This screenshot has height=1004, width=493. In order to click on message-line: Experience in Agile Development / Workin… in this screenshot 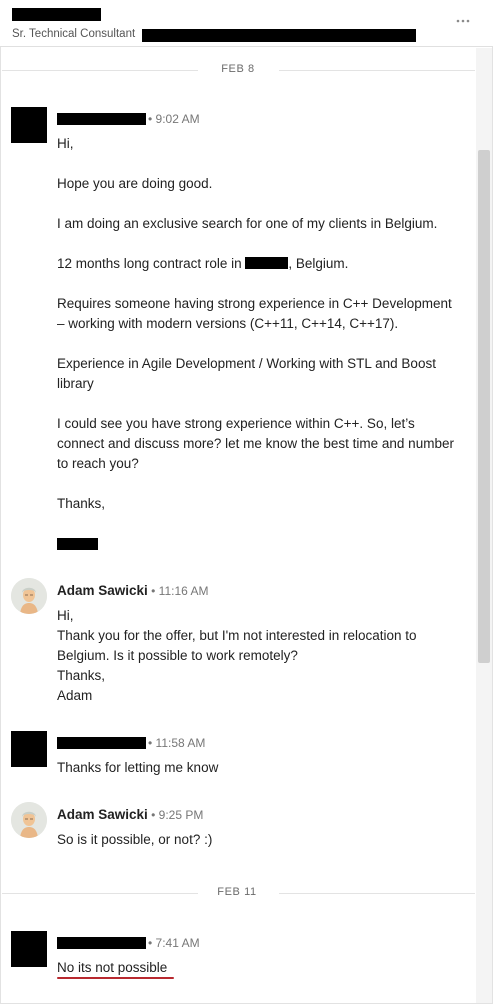, I will do `click(246, 363)`.